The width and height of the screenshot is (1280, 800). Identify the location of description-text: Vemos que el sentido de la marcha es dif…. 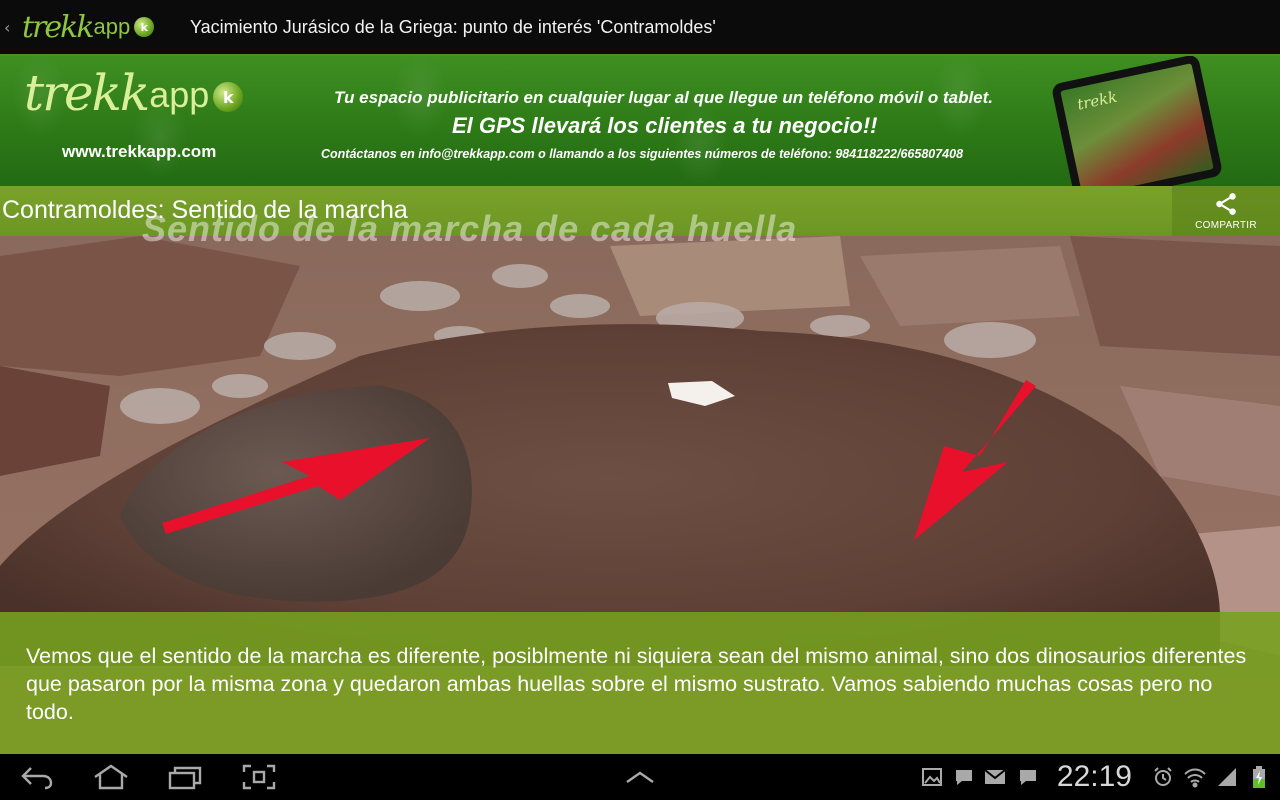
(636, 684).